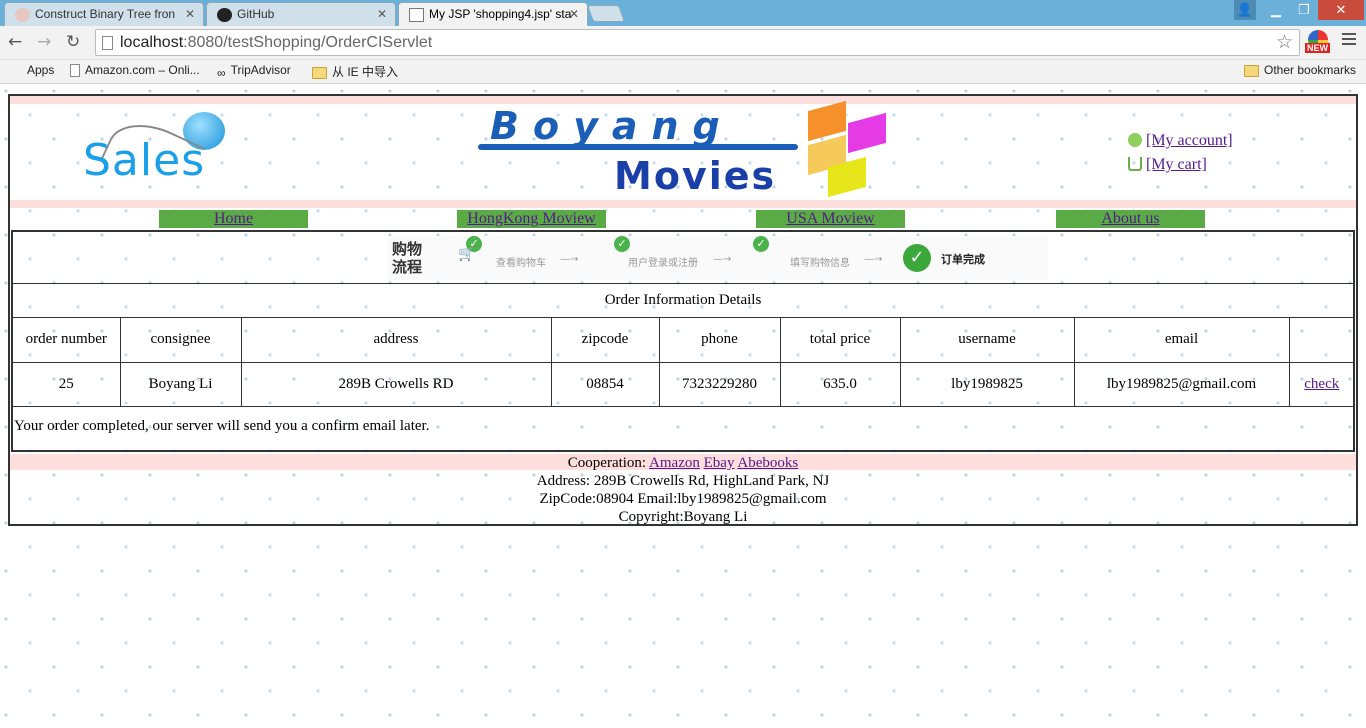  I want to click on done-check-icon: ✓, so click(917, 258).